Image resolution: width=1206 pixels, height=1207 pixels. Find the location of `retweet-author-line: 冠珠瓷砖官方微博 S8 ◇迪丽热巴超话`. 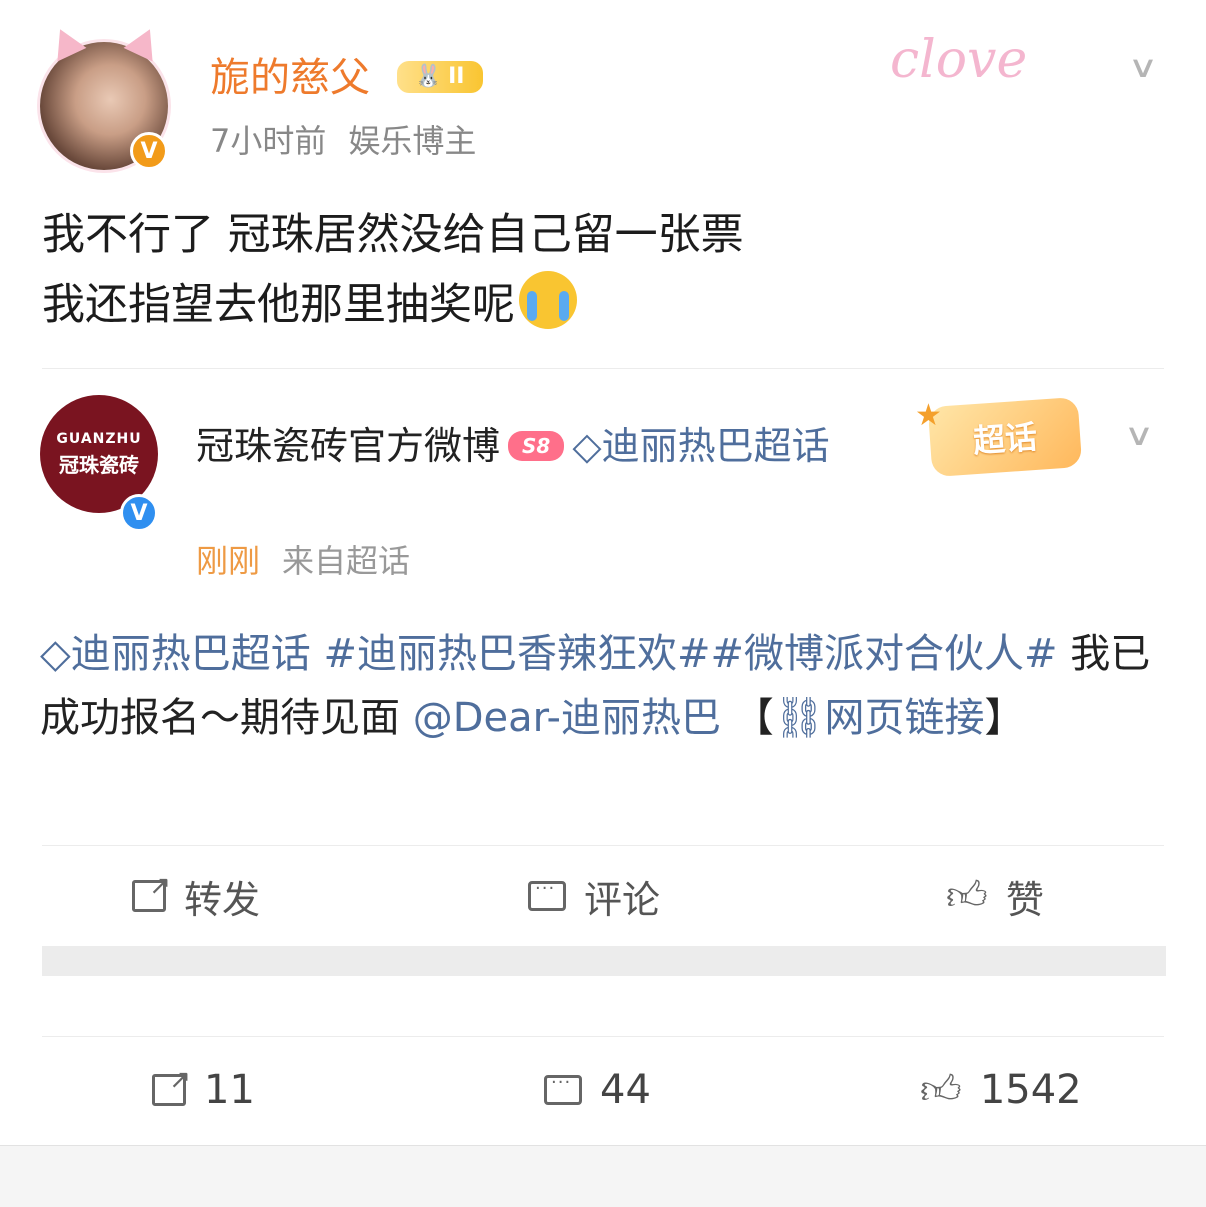

retweet-author-line: 冠珠瓷砖官方微博 S8 ◇迪丽热巴超话 is located at coordinates (526, 446).